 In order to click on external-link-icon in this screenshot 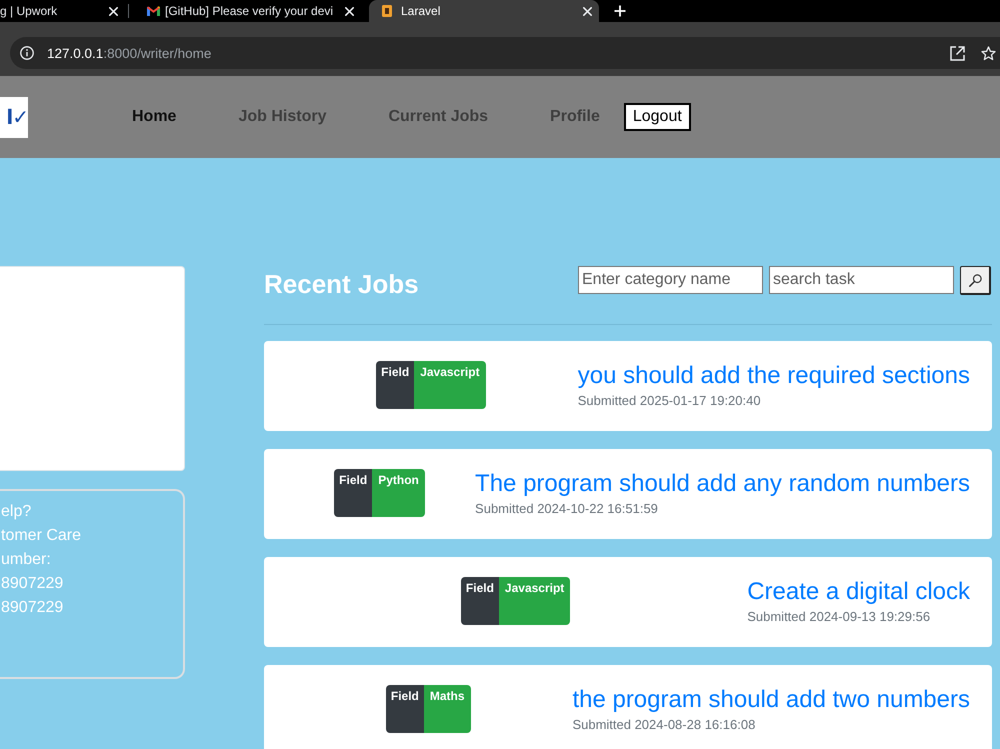, I will do `click(957, 53)`.